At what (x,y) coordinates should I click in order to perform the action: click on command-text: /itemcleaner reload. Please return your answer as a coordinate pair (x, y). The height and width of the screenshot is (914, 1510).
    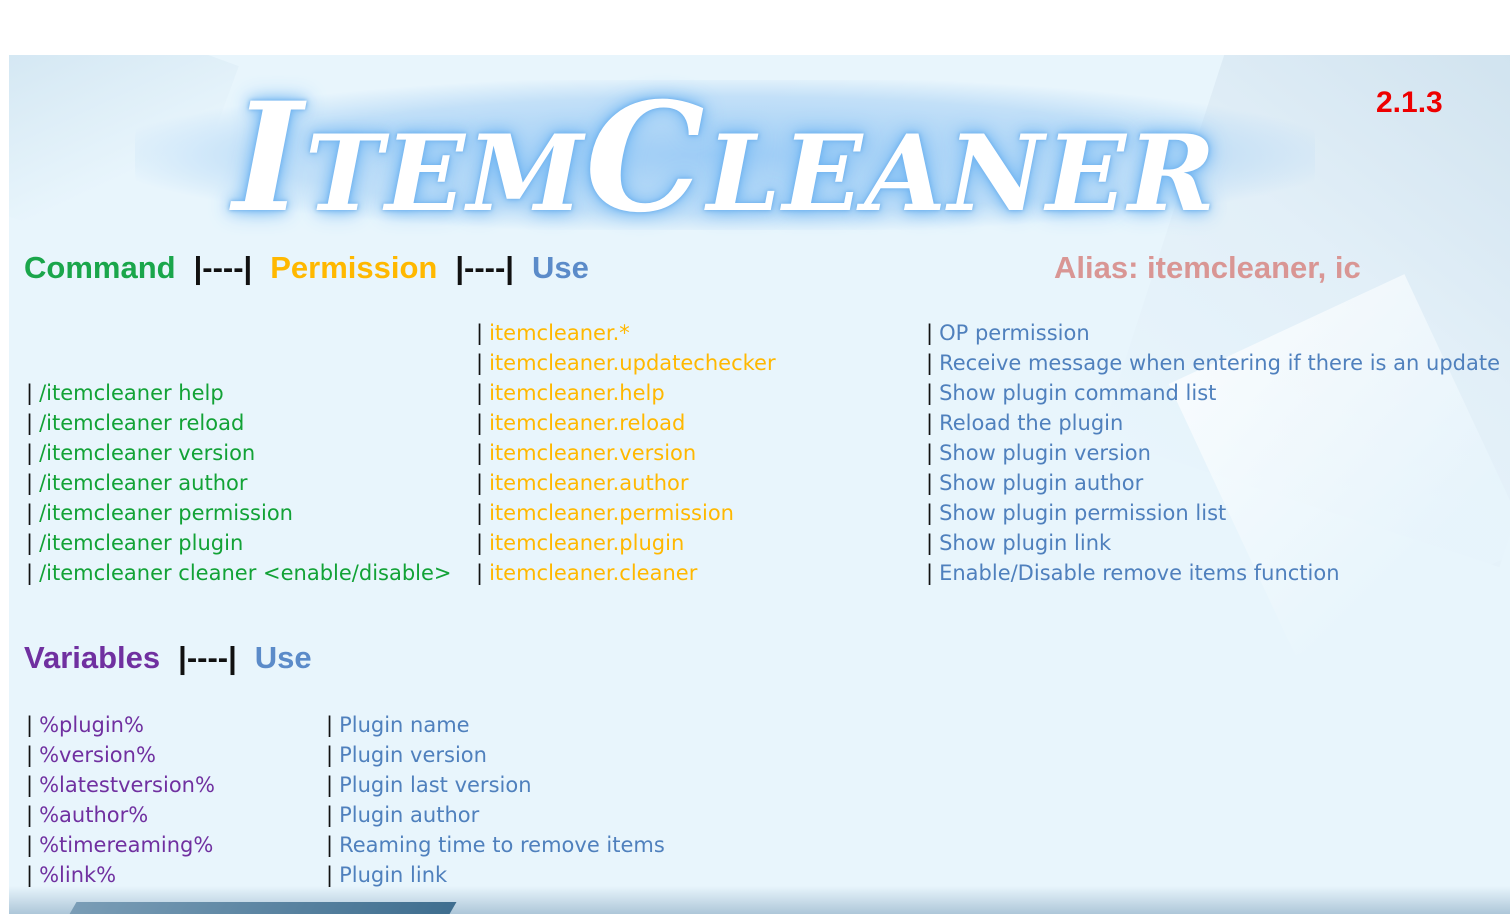
    Looking at the image, I should click on (142, 423).